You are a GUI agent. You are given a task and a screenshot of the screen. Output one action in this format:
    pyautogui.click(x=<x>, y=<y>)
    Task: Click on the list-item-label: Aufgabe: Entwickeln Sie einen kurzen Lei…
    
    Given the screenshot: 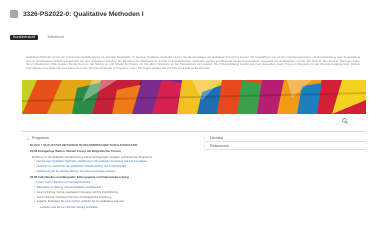 What is the action you would take?
    pyautogui.click(x=80, y=202)
    